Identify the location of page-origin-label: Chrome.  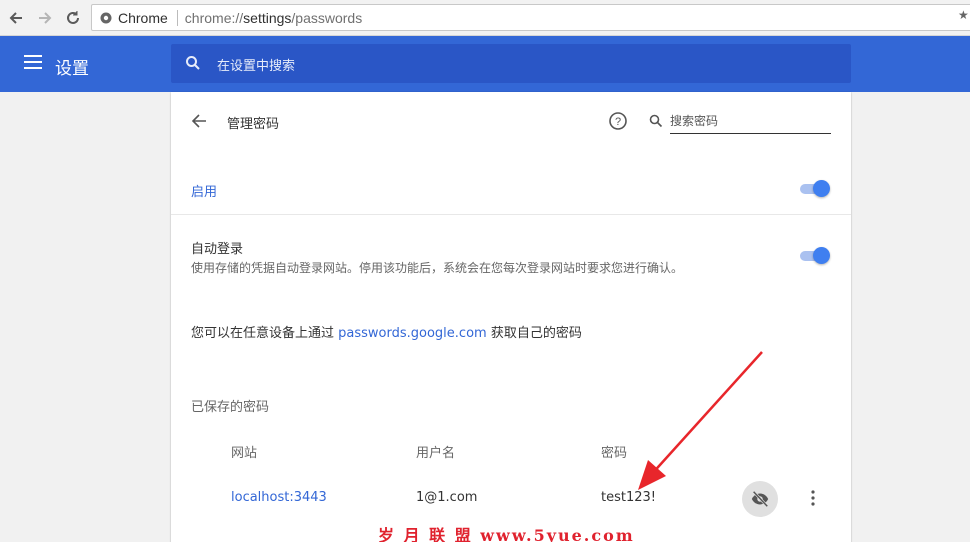
(143, 17).